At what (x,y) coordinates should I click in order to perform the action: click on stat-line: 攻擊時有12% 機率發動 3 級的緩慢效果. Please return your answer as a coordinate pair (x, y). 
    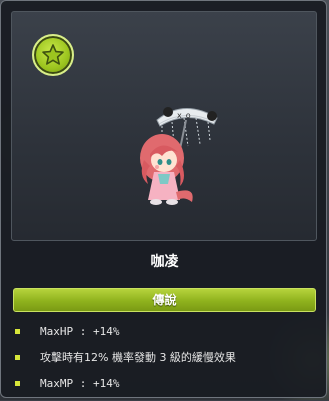
    Looking at the image, I should click on (165, 362).